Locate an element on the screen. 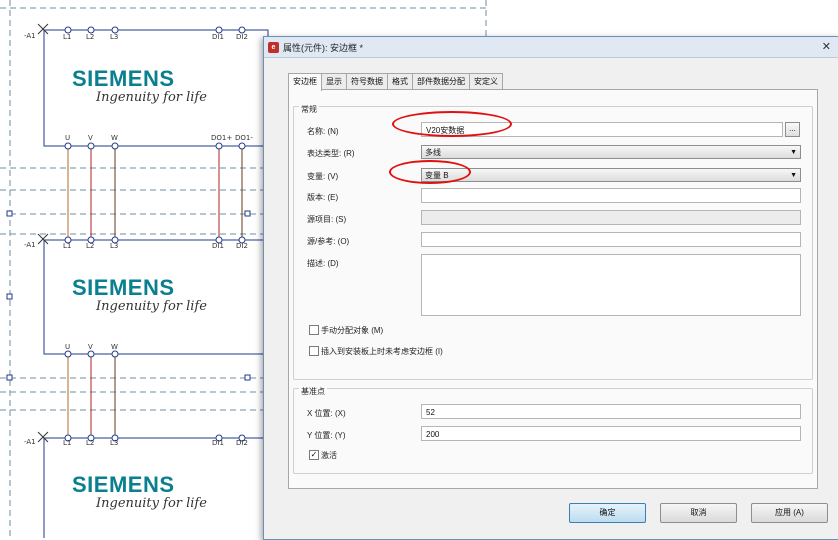 This screenshot has width=838, height=540. repr-select: 多线 ▼ is located at coordinates (611, 152).